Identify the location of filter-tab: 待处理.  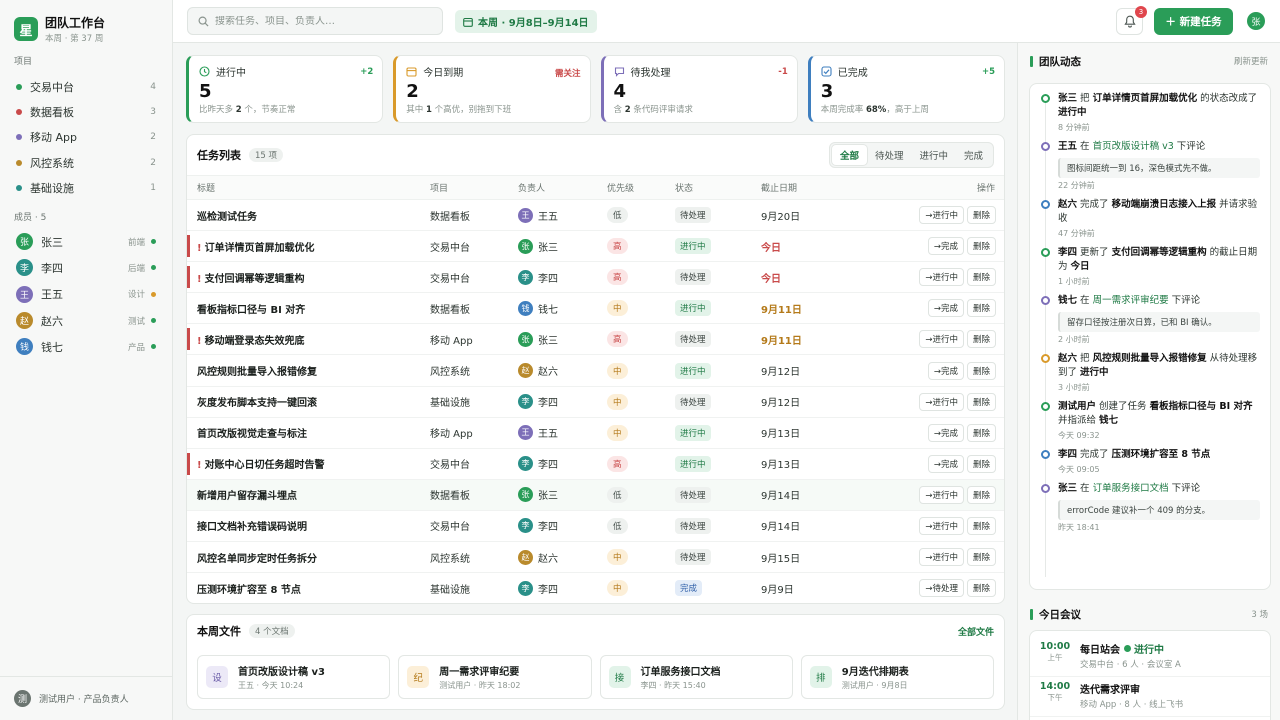
(889, 155).